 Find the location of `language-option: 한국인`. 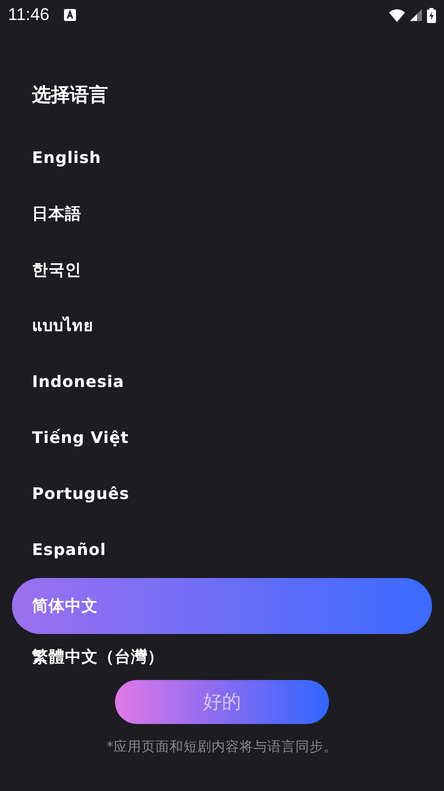

language-option: 한국인 is located at coordinates (222, 270).